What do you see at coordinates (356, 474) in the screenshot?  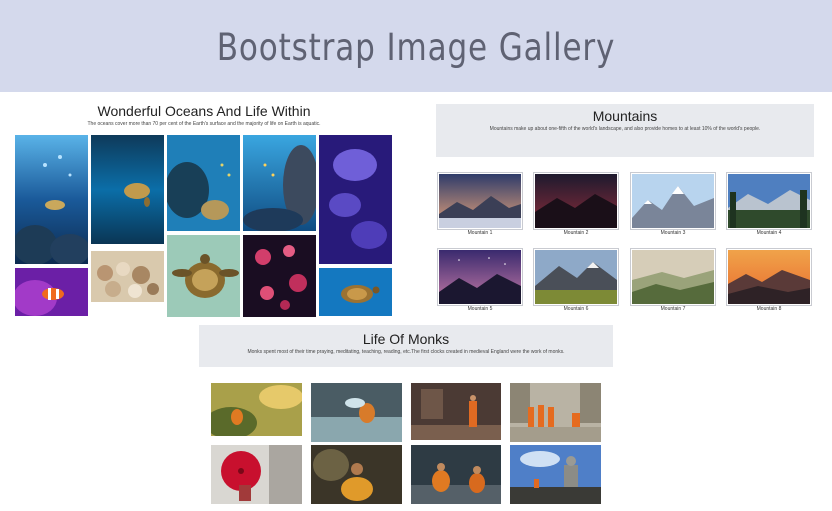 I see `monk-photo-meditation-dark` at bounding box center [356, 474].